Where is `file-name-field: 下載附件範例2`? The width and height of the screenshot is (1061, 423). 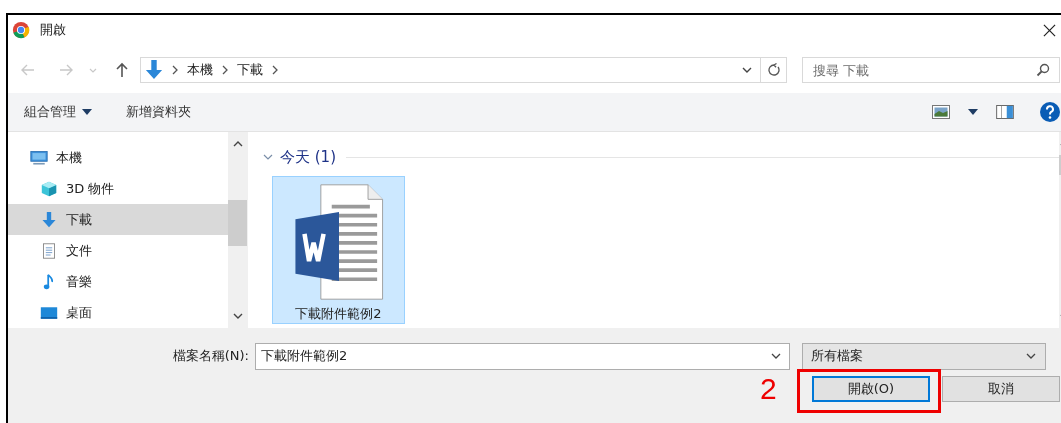
file-name-field: 下載附件範例2 is located at coordinates (522, 356).